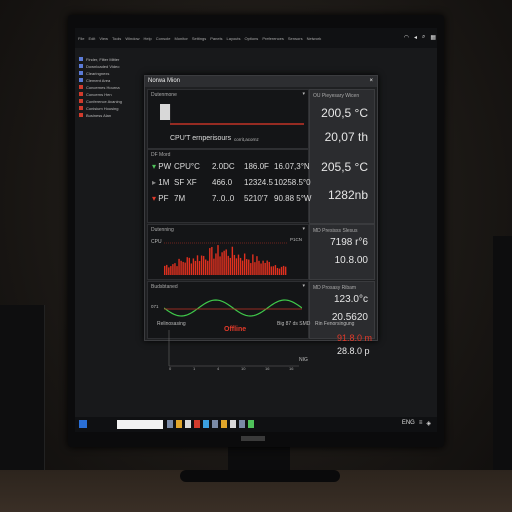  Describe the element at coordinates (164, 81) in the screenshot. I see `window-title: Norwa Mion` at that location.